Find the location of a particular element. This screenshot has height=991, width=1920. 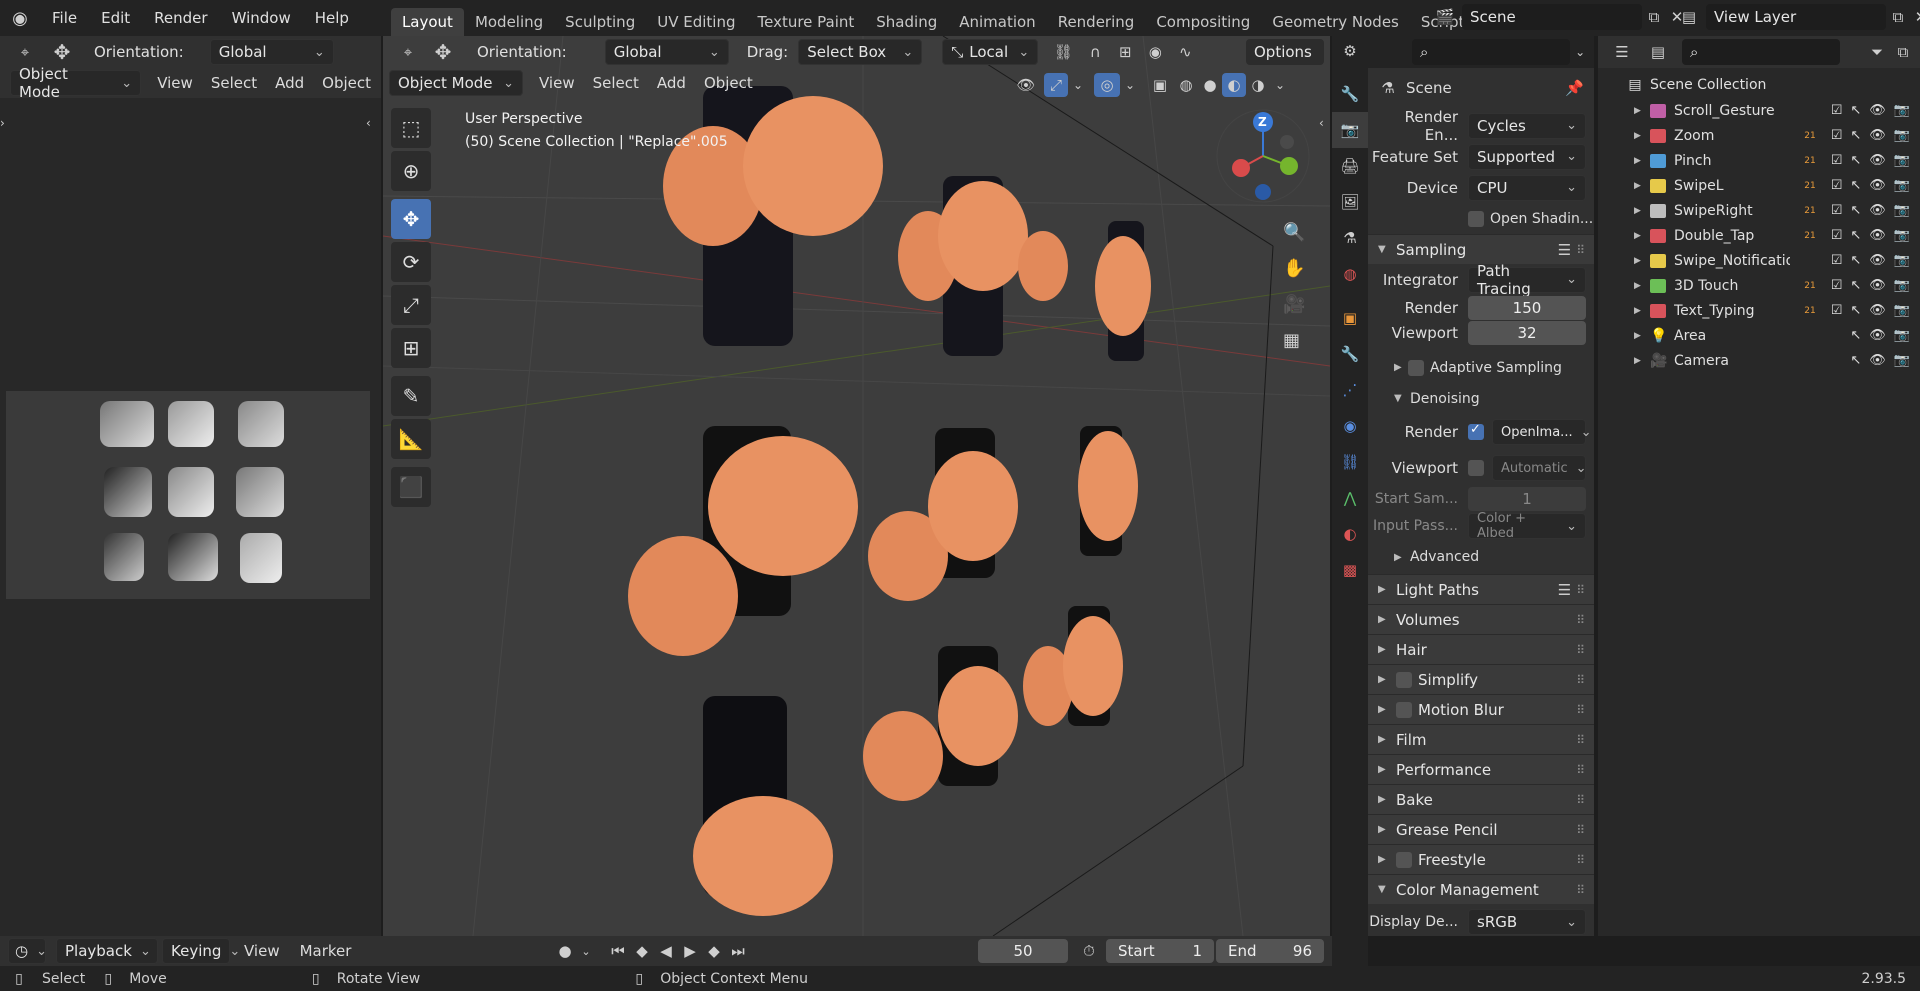

outliner-search-input: ⌕ is located at coordinates (1761, 52).